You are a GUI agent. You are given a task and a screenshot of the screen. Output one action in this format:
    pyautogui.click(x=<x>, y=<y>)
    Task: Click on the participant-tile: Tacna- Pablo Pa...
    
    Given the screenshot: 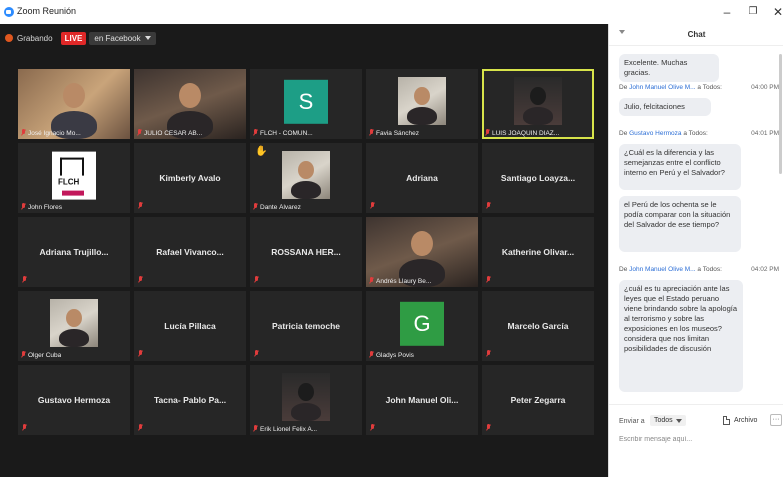 What is the action you would take?
    pyautogui.click(x=190, y=400)
    